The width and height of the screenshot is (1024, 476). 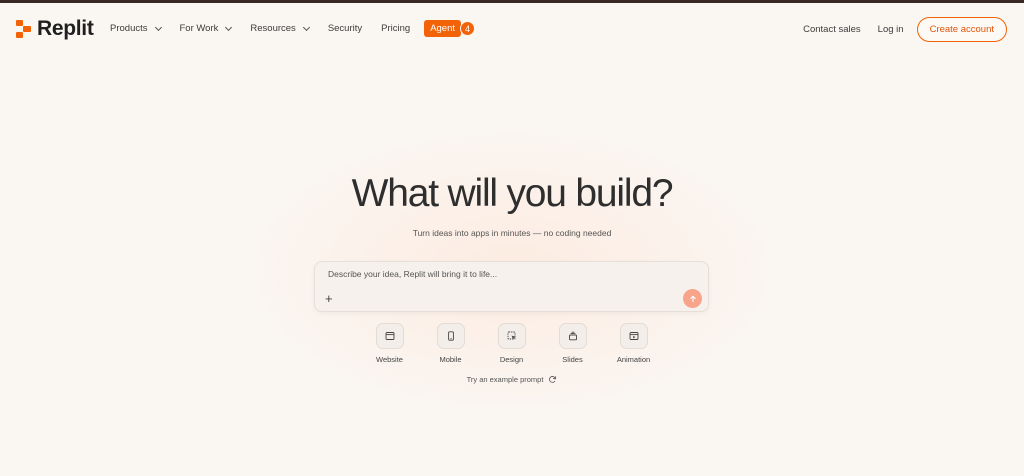 I want to click on agent-link: Agent 4, so click(x=450, y=28).